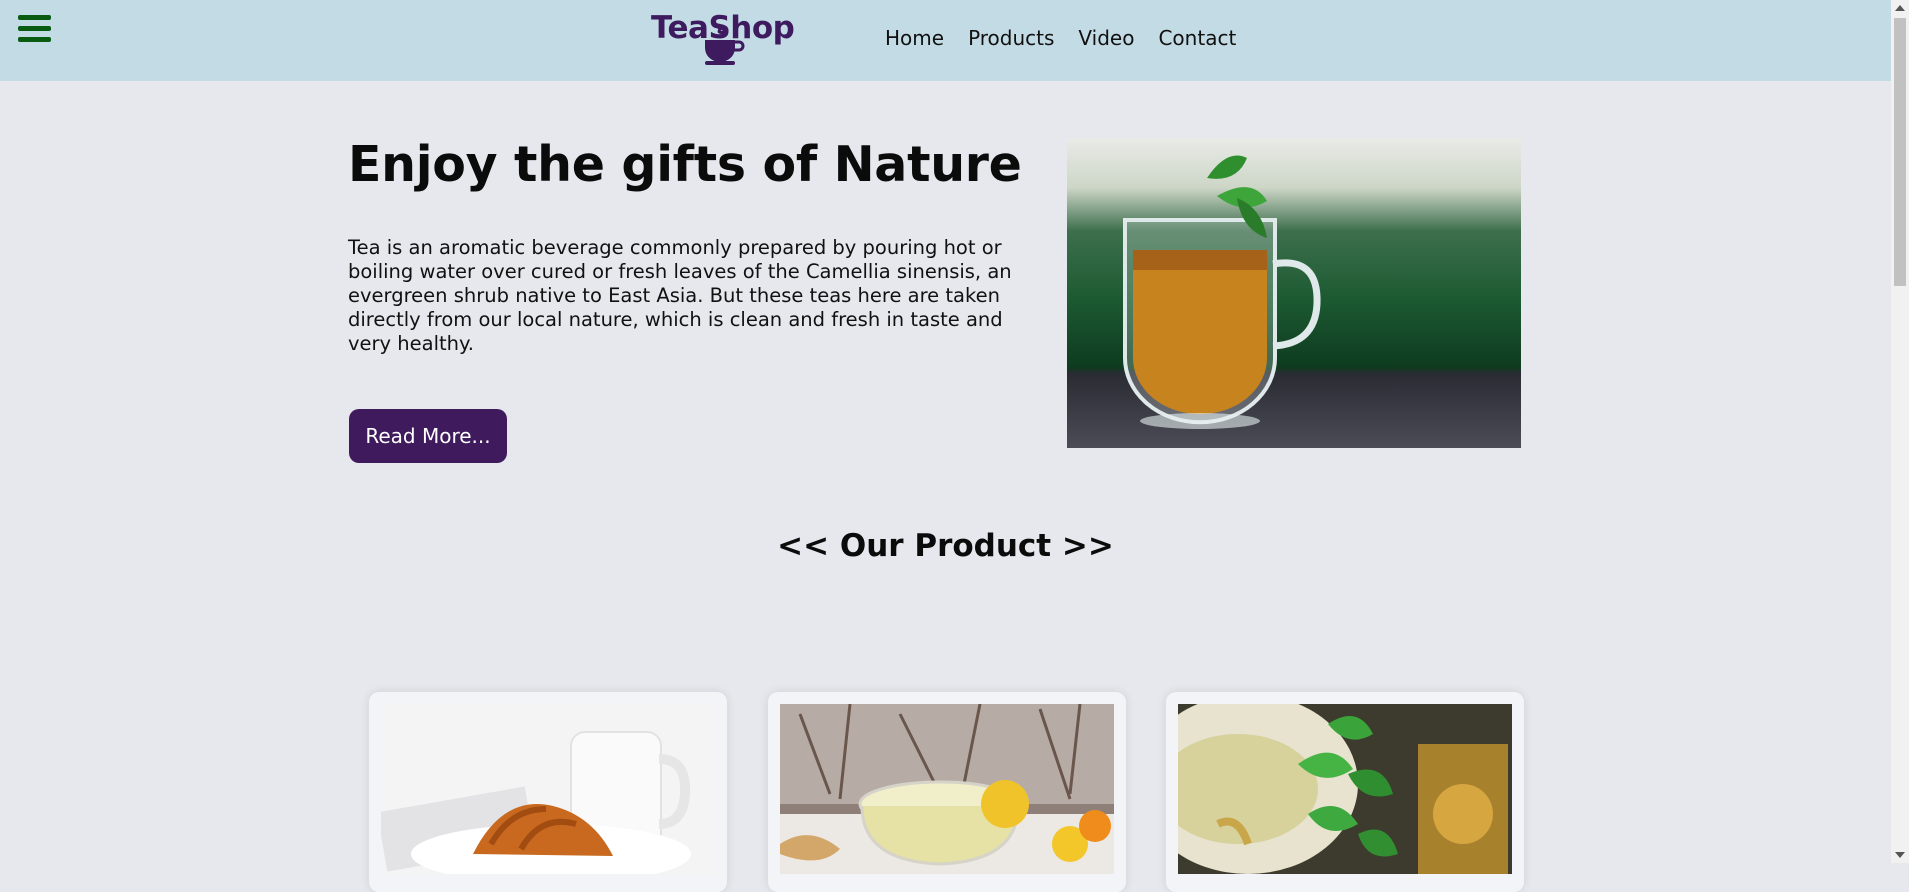 Image resolution: width=1909 pixels, height=892 pixels. I want to click on main-nav: Home Products Video Contact, so click(1072, 38).